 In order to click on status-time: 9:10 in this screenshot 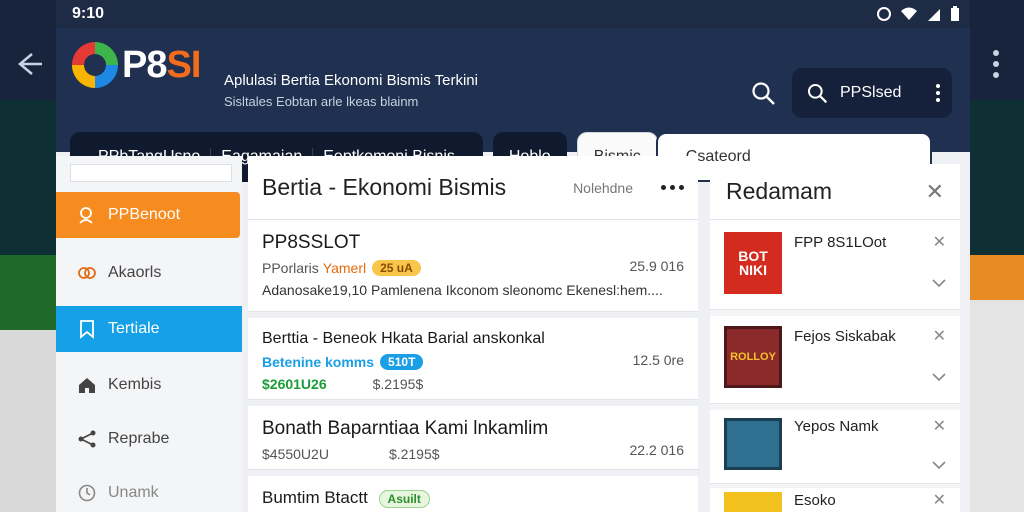, I will do `click(88, 13)`.